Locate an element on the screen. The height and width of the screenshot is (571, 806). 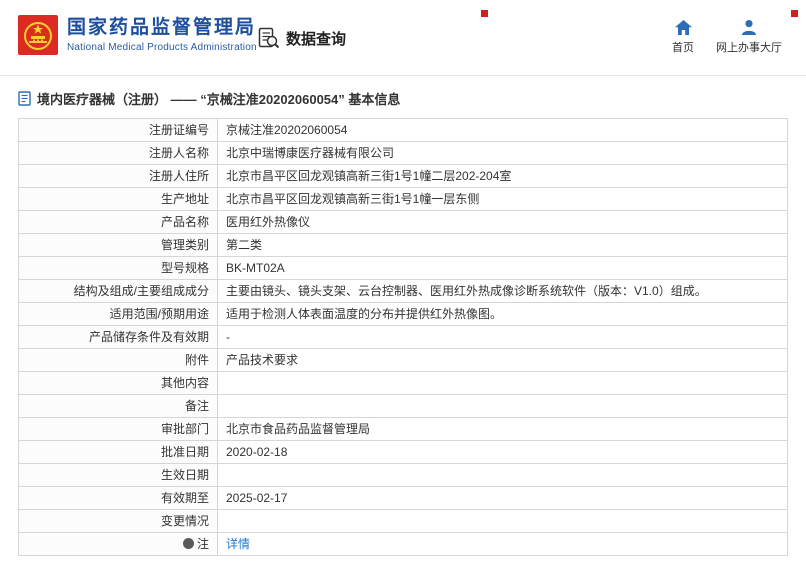
row-label: 产品储存条件及有效期 is located at coordinates (118, 337).